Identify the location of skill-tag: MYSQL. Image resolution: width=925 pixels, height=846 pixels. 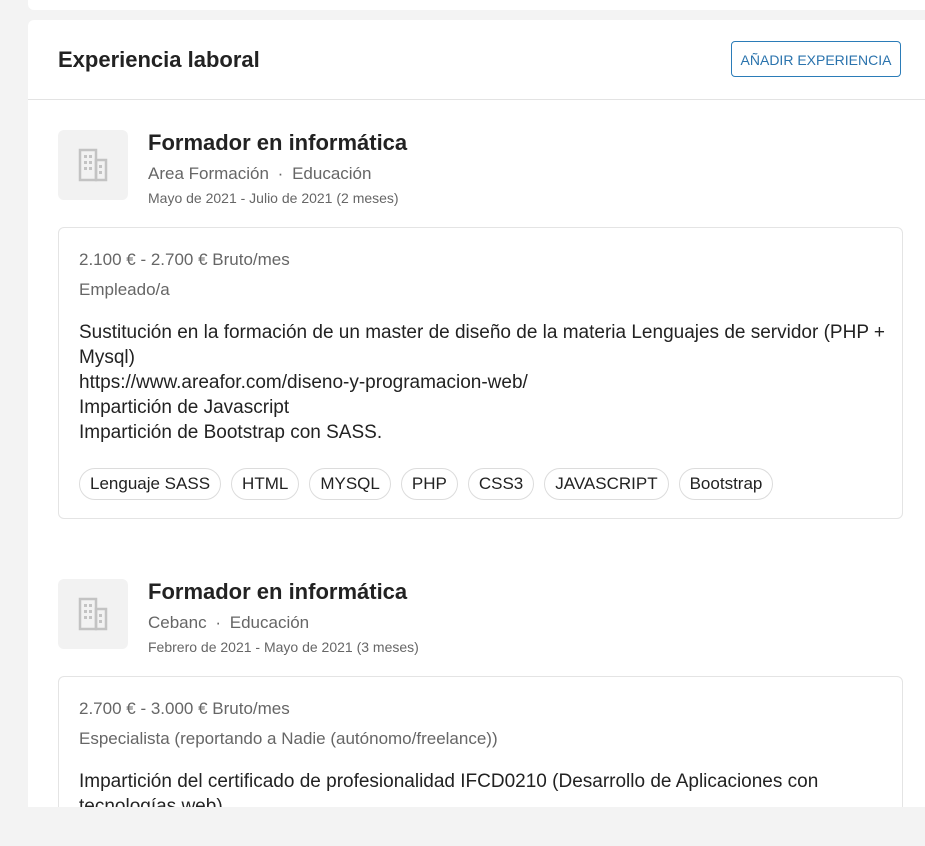
(350, 484).